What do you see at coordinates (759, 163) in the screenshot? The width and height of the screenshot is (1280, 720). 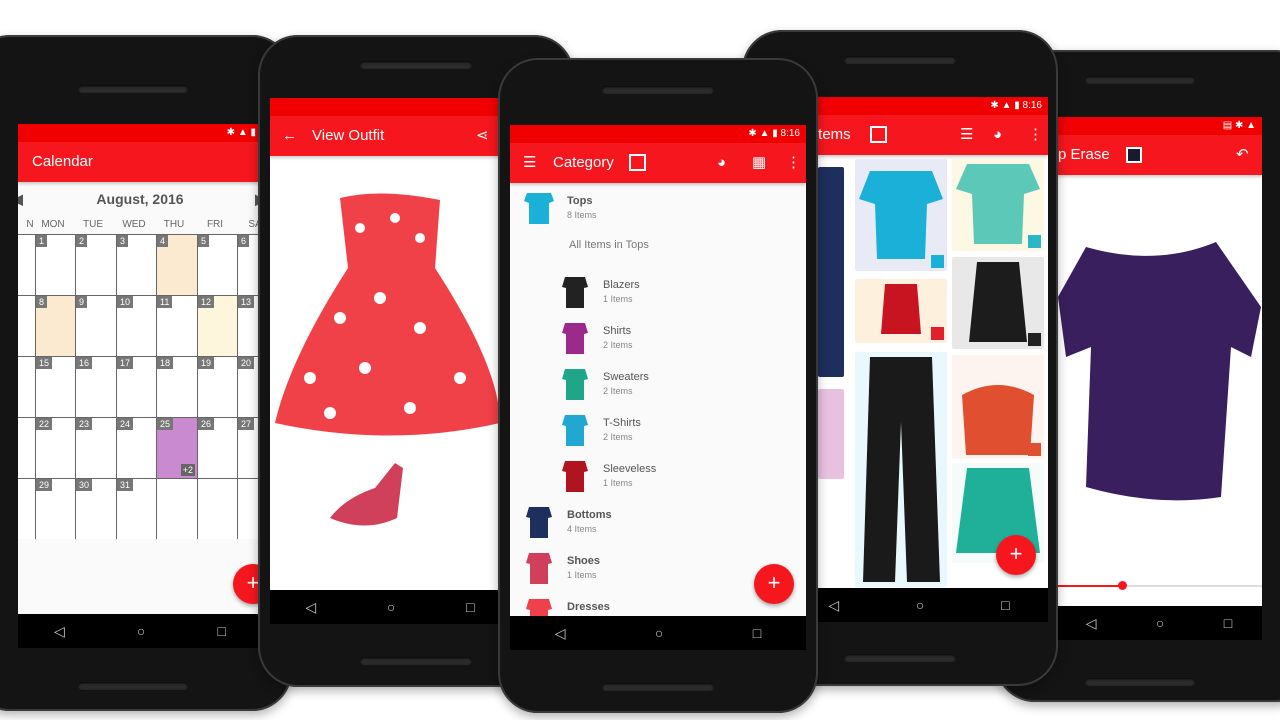 I see `grid-view-icon: ▦` at bounding box center [759, 163].